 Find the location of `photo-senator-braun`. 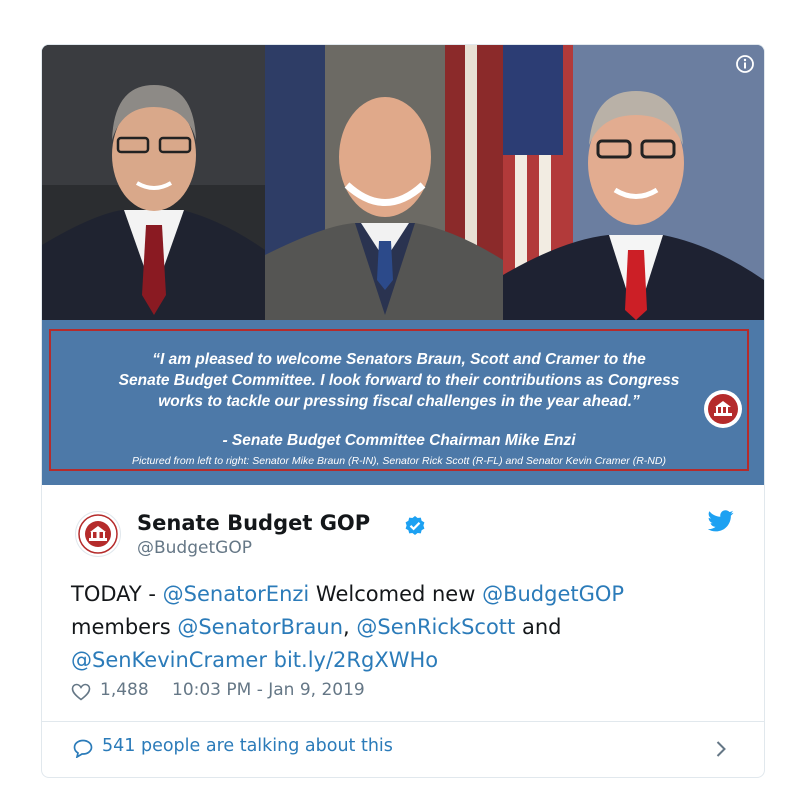

photo-senator-braun is located at coordinates (153, 182).